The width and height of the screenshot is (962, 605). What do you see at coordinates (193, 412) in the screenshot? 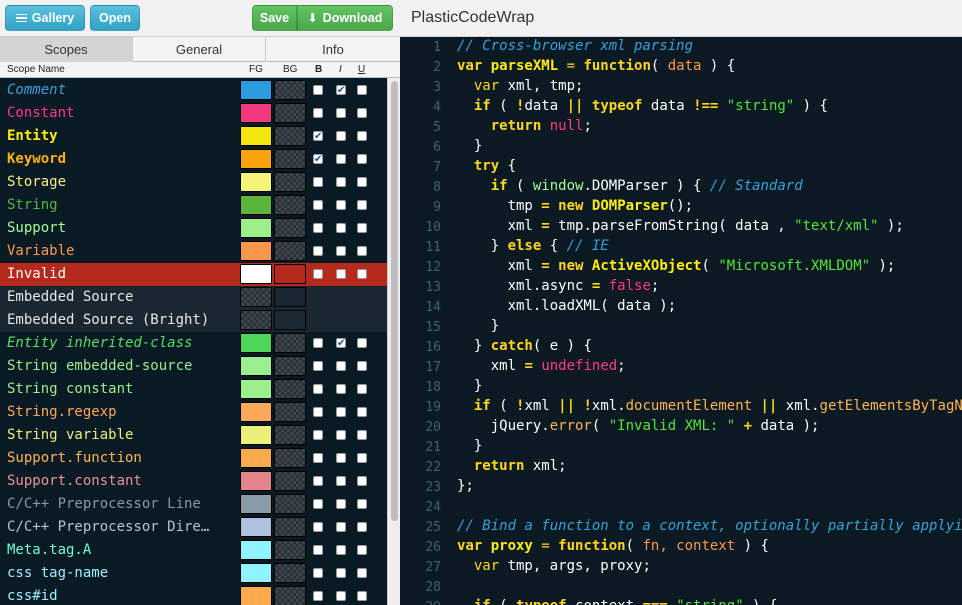
I see `scope-row: String.regexp` at bounding box center [193, 412].